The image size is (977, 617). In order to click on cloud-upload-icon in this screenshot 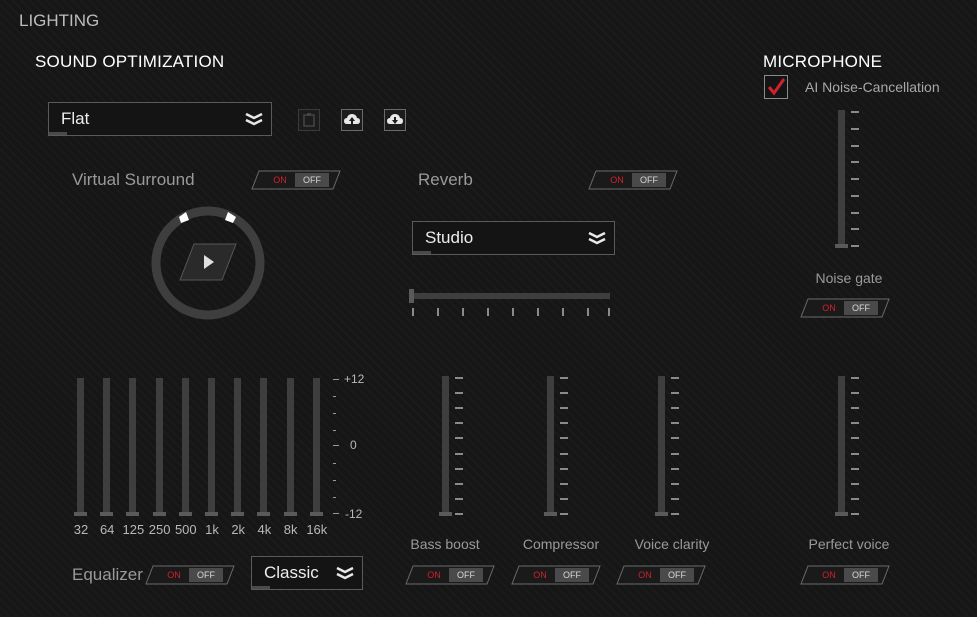, I will do `click(352, 119)`.